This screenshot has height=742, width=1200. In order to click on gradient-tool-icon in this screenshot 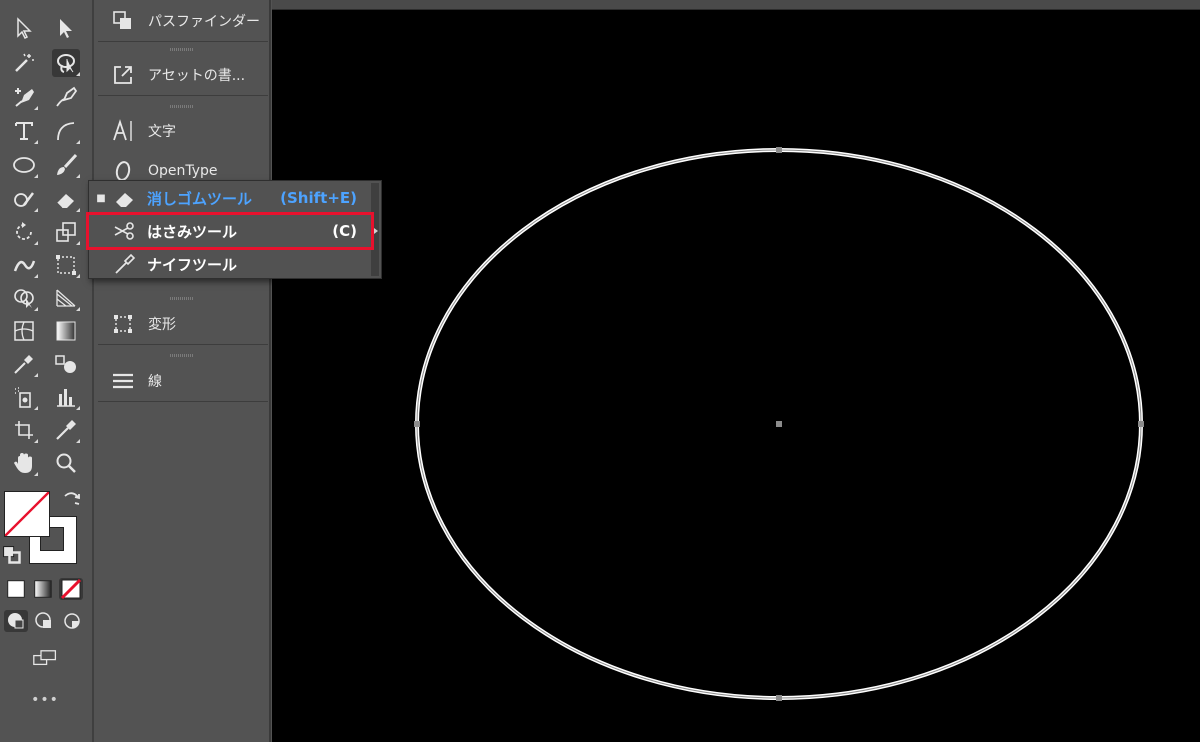, I will do `click(66, 331)`.